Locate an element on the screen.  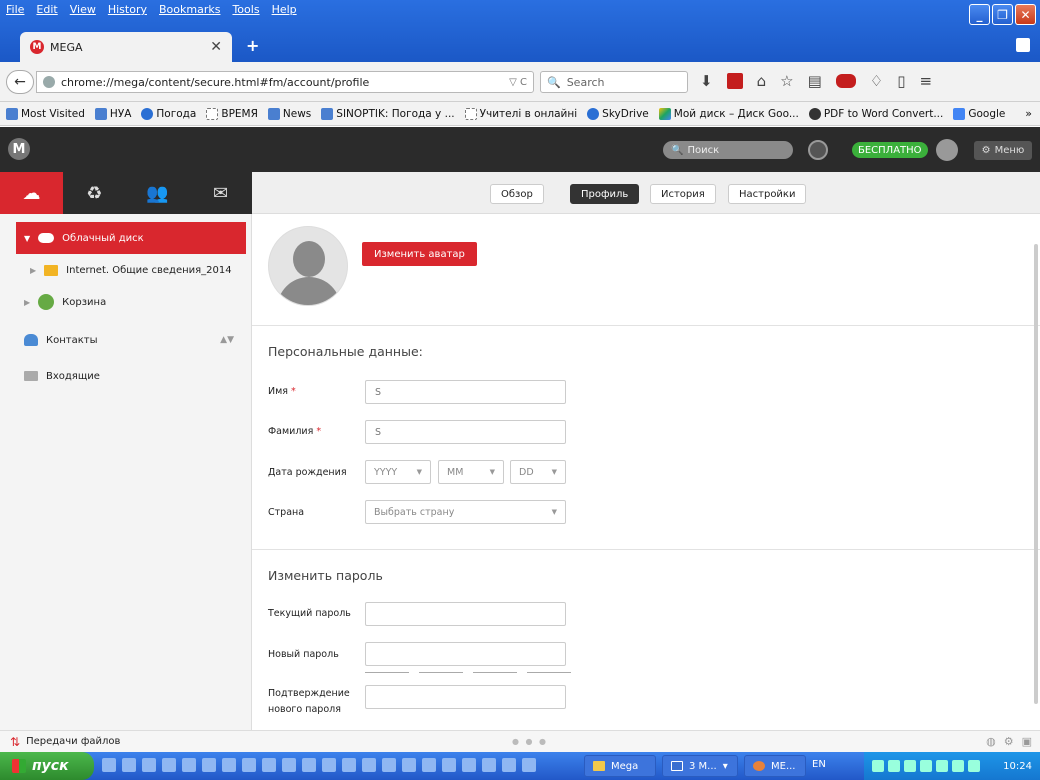
sort-icon: ▲▼ is located at coordinates (227, 340).